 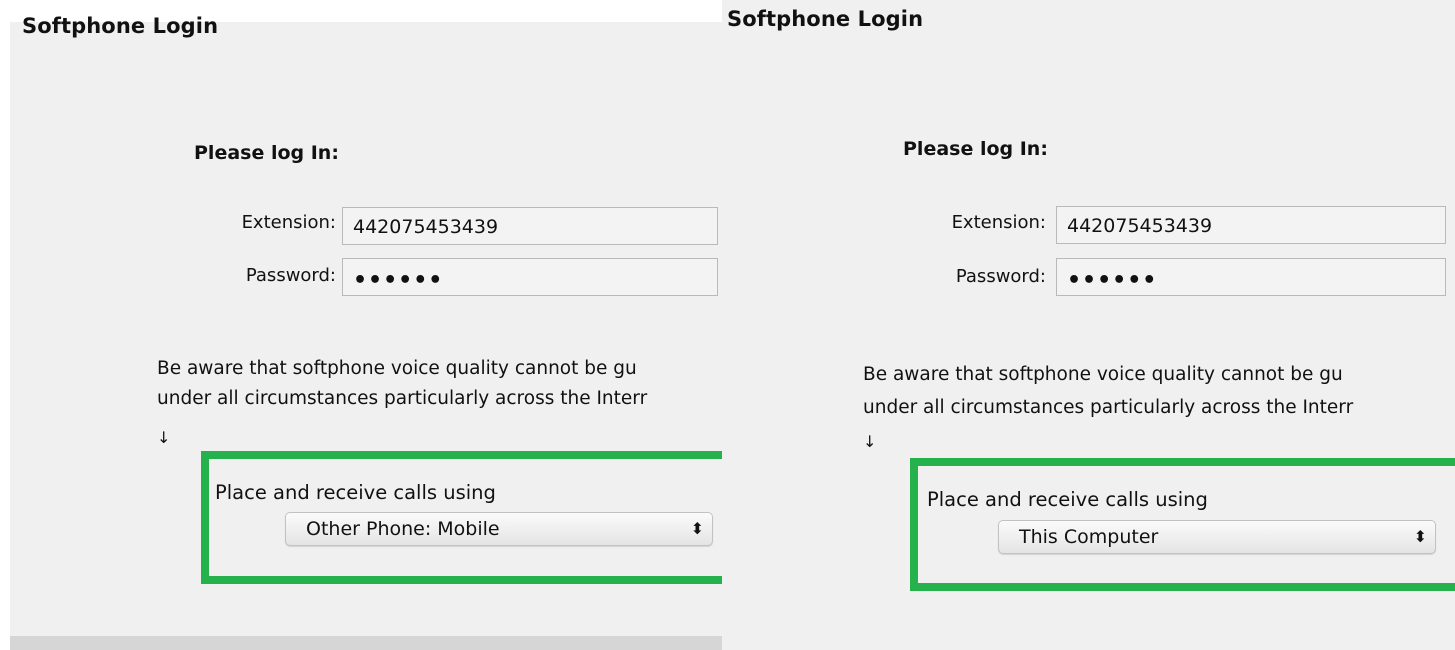 I want to click on call-mode-select: This Computer ⬍, so click(x=1217, y=537).